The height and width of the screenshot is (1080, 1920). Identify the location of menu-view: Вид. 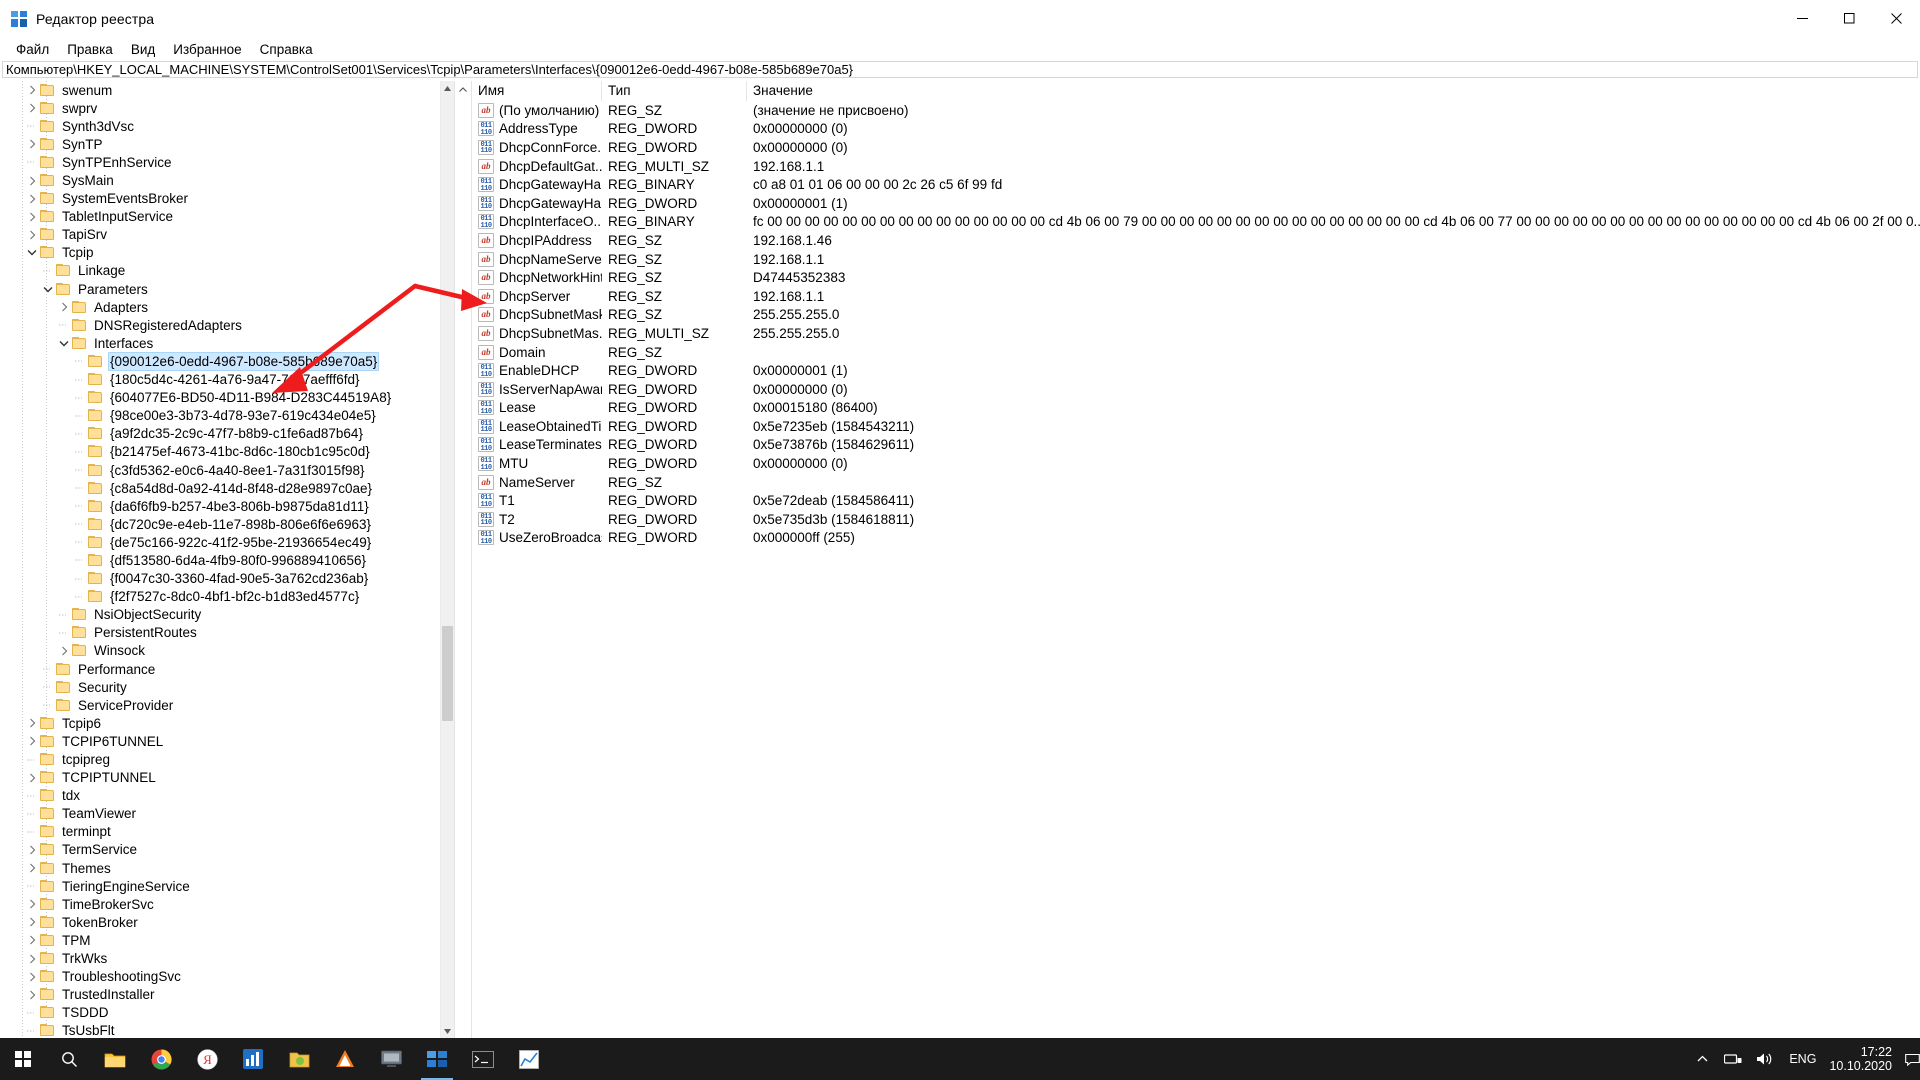
(143, 50).